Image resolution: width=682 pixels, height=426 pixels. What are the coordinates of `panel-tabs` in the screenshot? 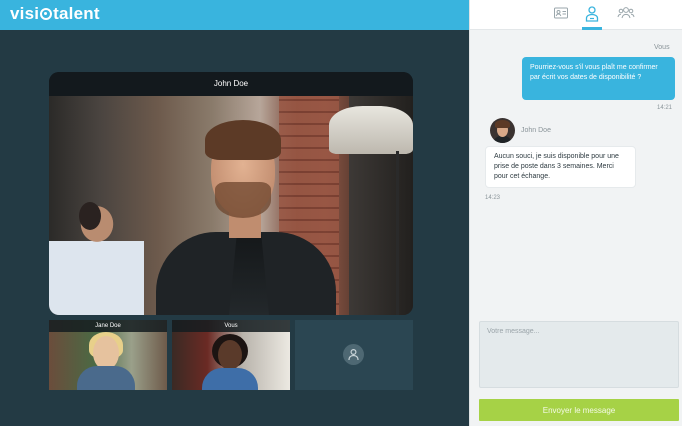 It's located at (576, 15).